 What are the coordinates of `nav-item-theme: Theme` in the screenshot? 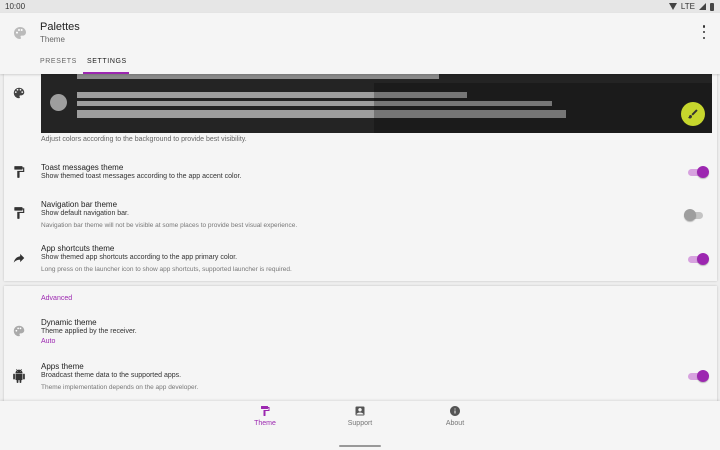 It's located at (265, 416).